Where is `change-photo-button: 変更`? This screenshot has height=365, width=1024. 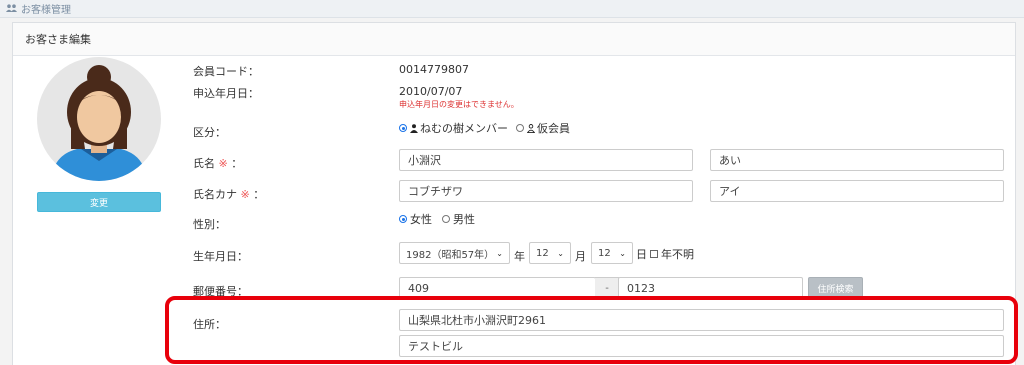 change-photo-button: 変更 is located at coordinates (99, 202).